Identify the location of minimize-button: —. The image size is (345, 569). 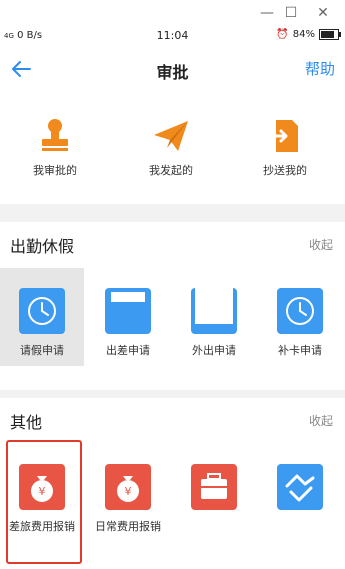
(267, 13).